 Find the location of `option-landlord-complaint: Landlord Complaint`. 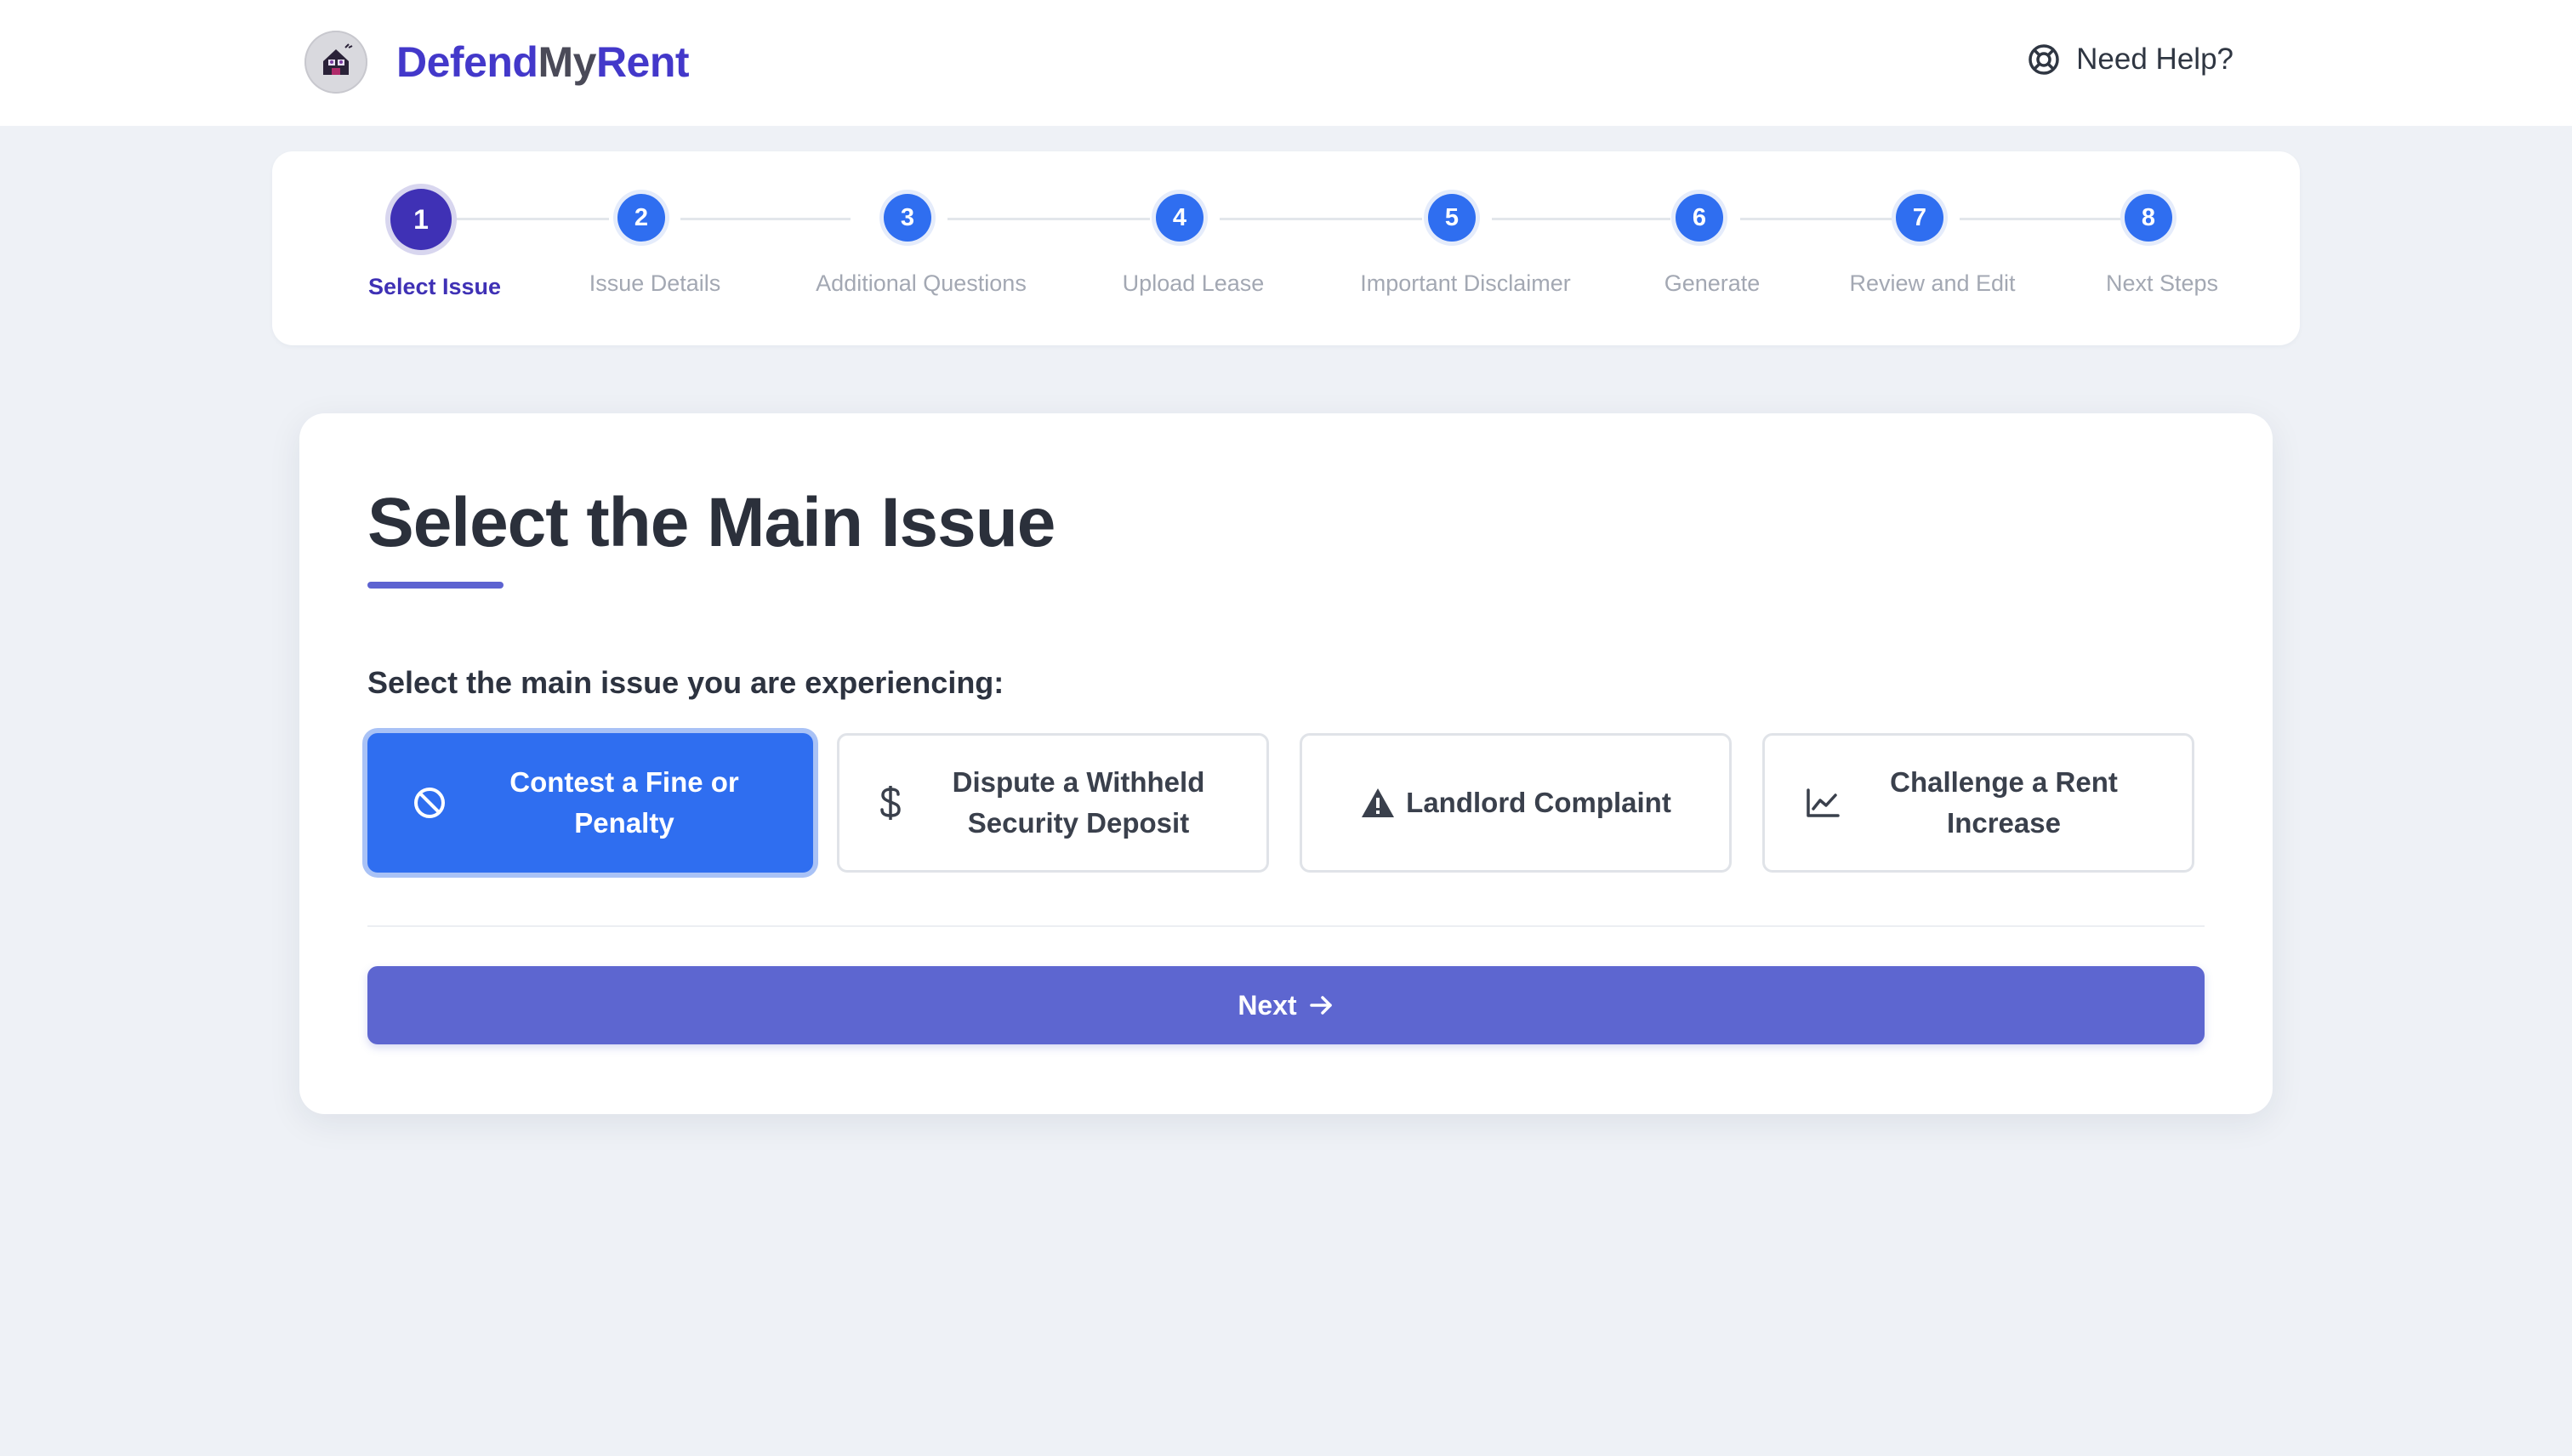

option-landlord-complaint: Landlord Complaint is located at coordinates (1516, 803).